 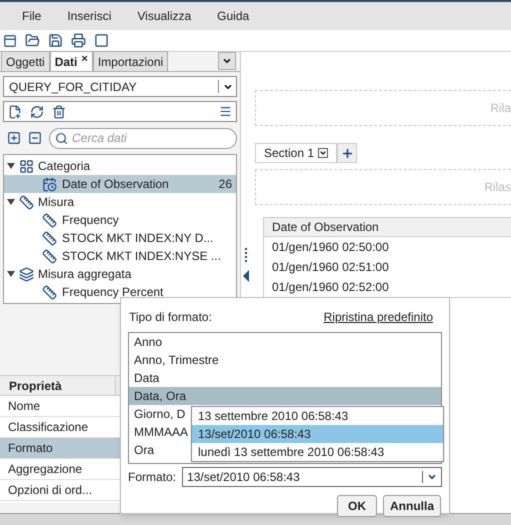 What do you see at coordinates (330, 287) in the screenshot?
I see `table-cell-text: 01/gen/1960 02:52:00` at bounding box center [330, 287].